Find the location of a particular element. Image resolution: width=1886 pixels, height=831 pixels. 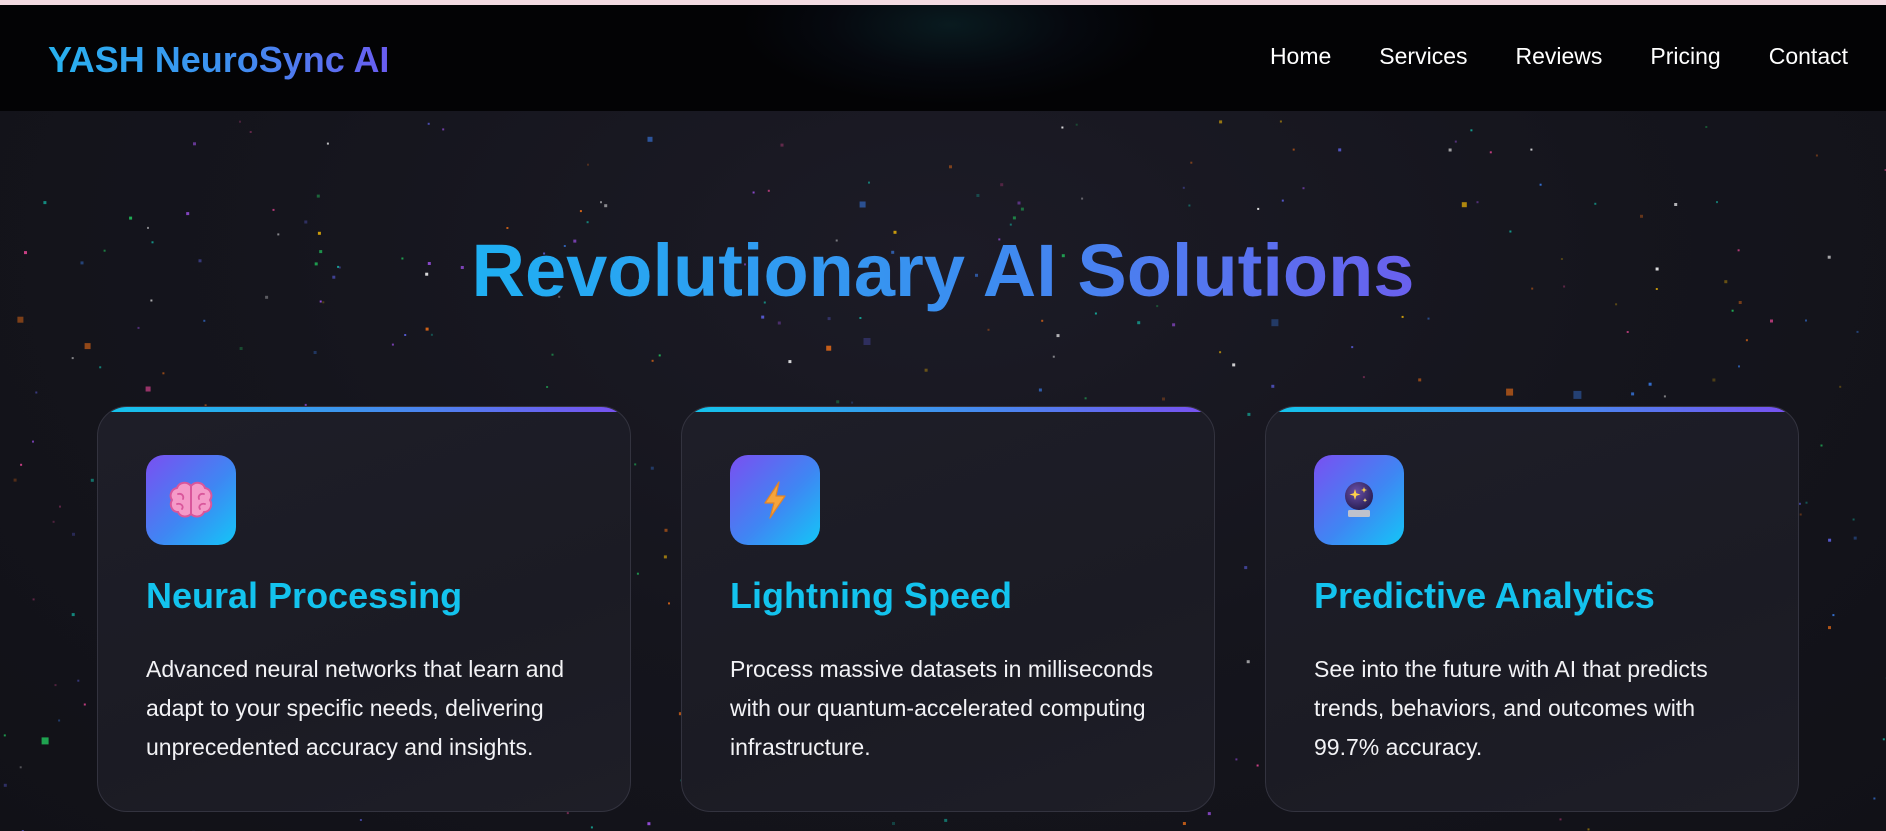

nav-link-home: Home is located at coordinates (1300, 56).